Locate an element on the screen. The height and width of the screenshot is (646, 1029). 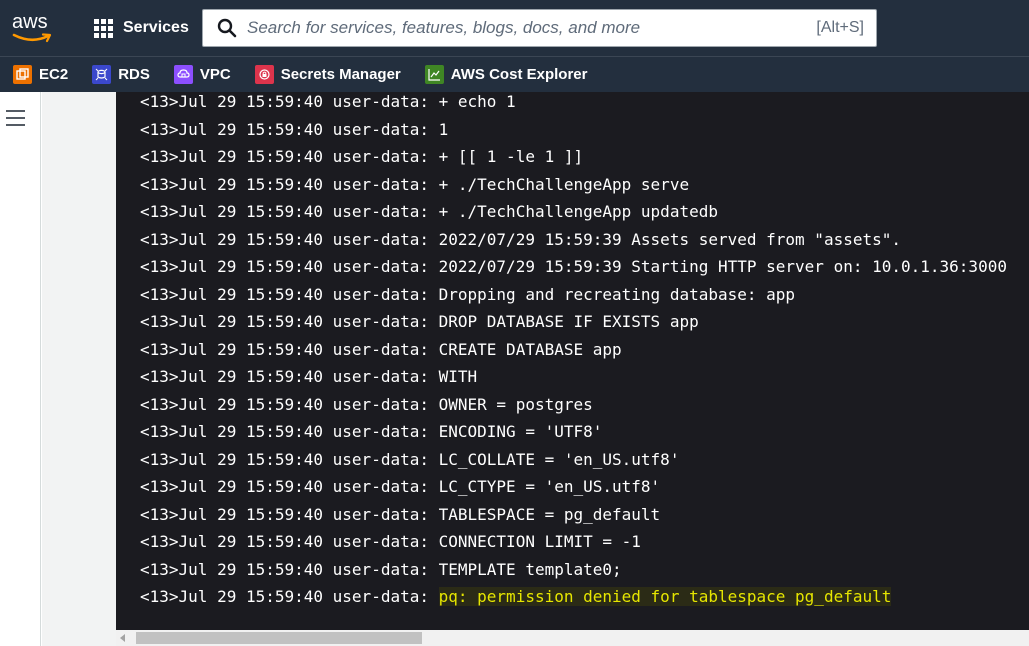
rds-icon is located at coordinates (102, 74).